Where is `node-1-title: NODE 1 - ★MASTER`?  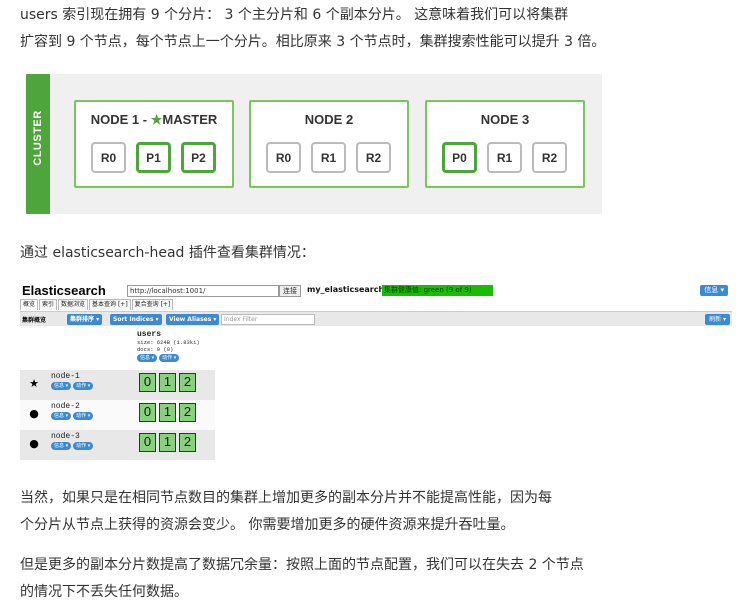
node-1-title: NODE 1 - ★MASTER is located at coordinates (154, 119).